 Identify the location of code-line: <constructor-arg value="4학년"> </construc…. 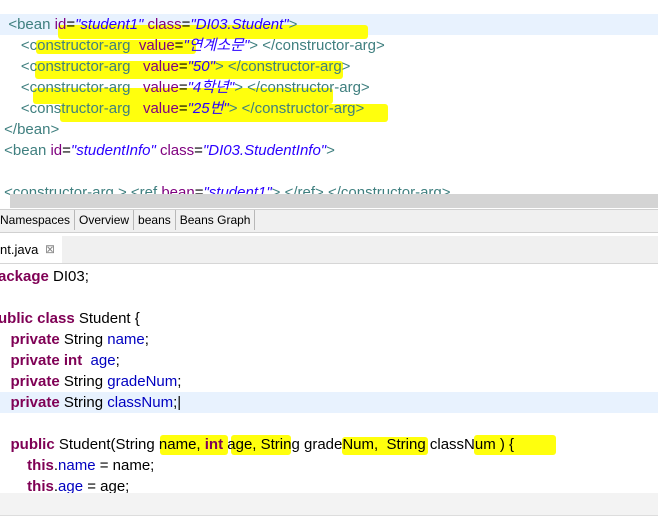
(329, 87).